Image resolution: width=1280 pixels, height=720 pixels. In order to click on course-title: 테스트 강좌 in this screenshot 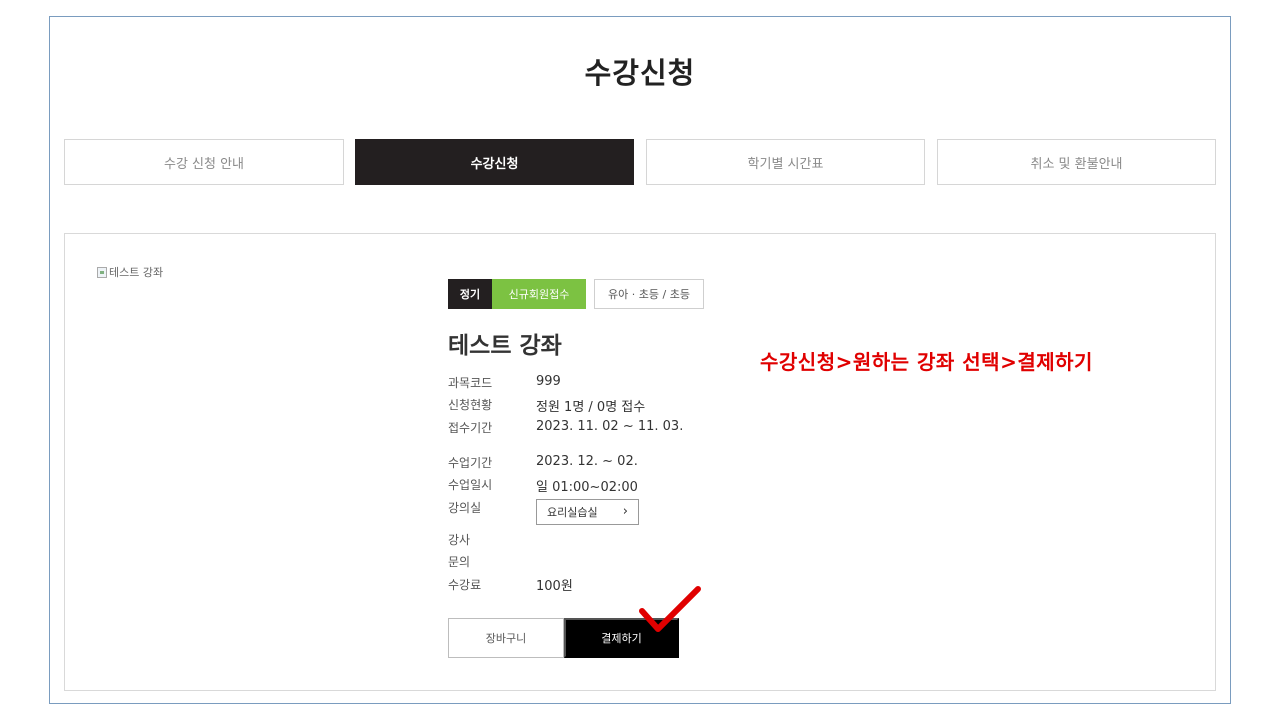, I will do `click(505, 346)`.